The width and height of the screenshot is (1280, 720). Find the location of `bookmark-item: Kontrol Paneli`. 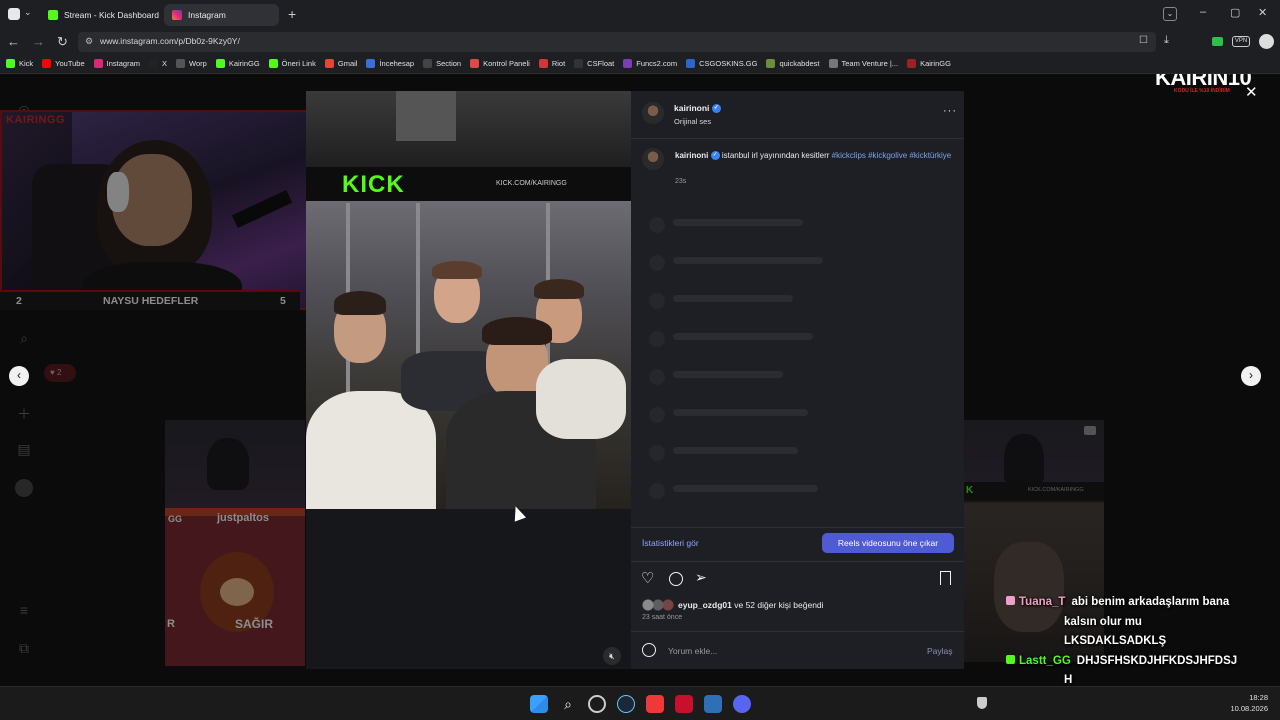

bookmark-item: Kontrol Paneli is located at coordinates (500, 63).